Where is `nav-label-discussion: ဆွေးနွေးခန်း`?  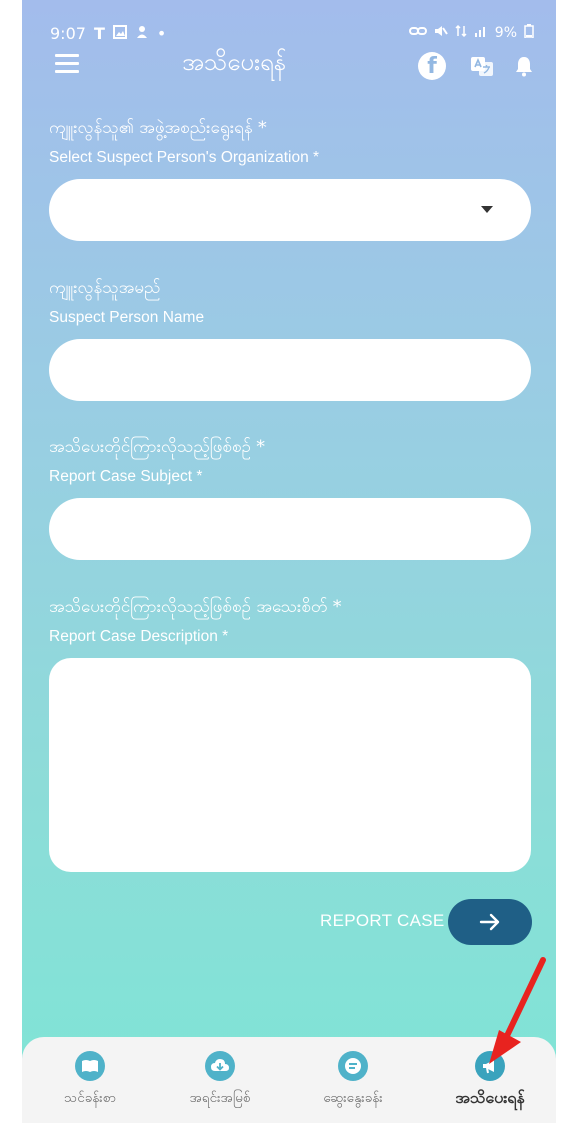
nav-label-discussion: ဆွေးနွေးခန်း is located at coordinates (353, 1098).